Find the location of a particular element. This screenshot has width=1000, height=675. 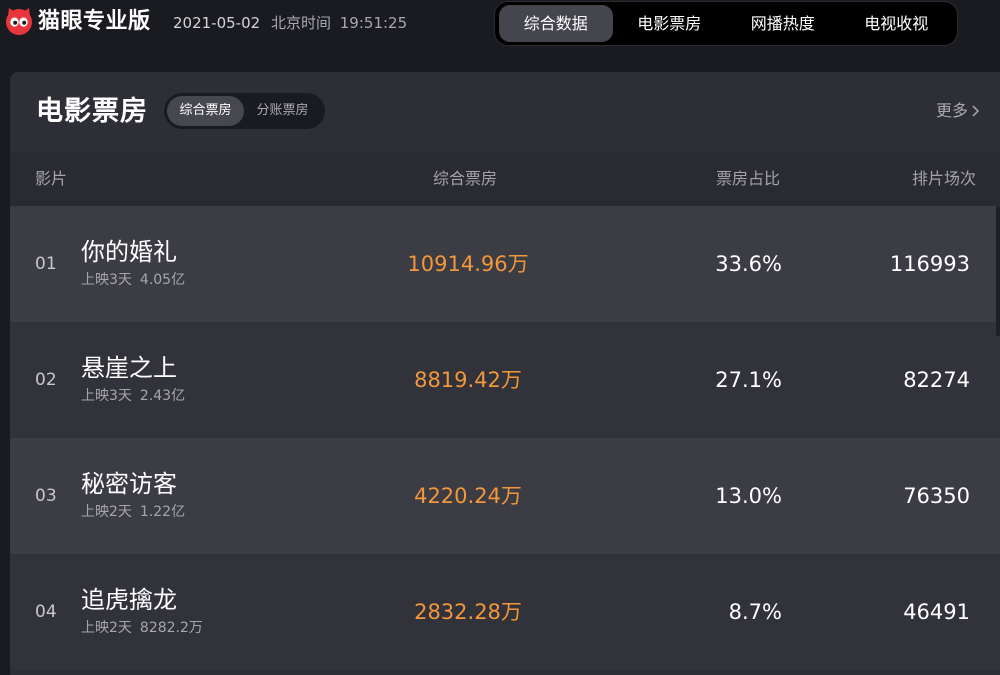

show-count: 82274 is located at coordinates (936, 380).